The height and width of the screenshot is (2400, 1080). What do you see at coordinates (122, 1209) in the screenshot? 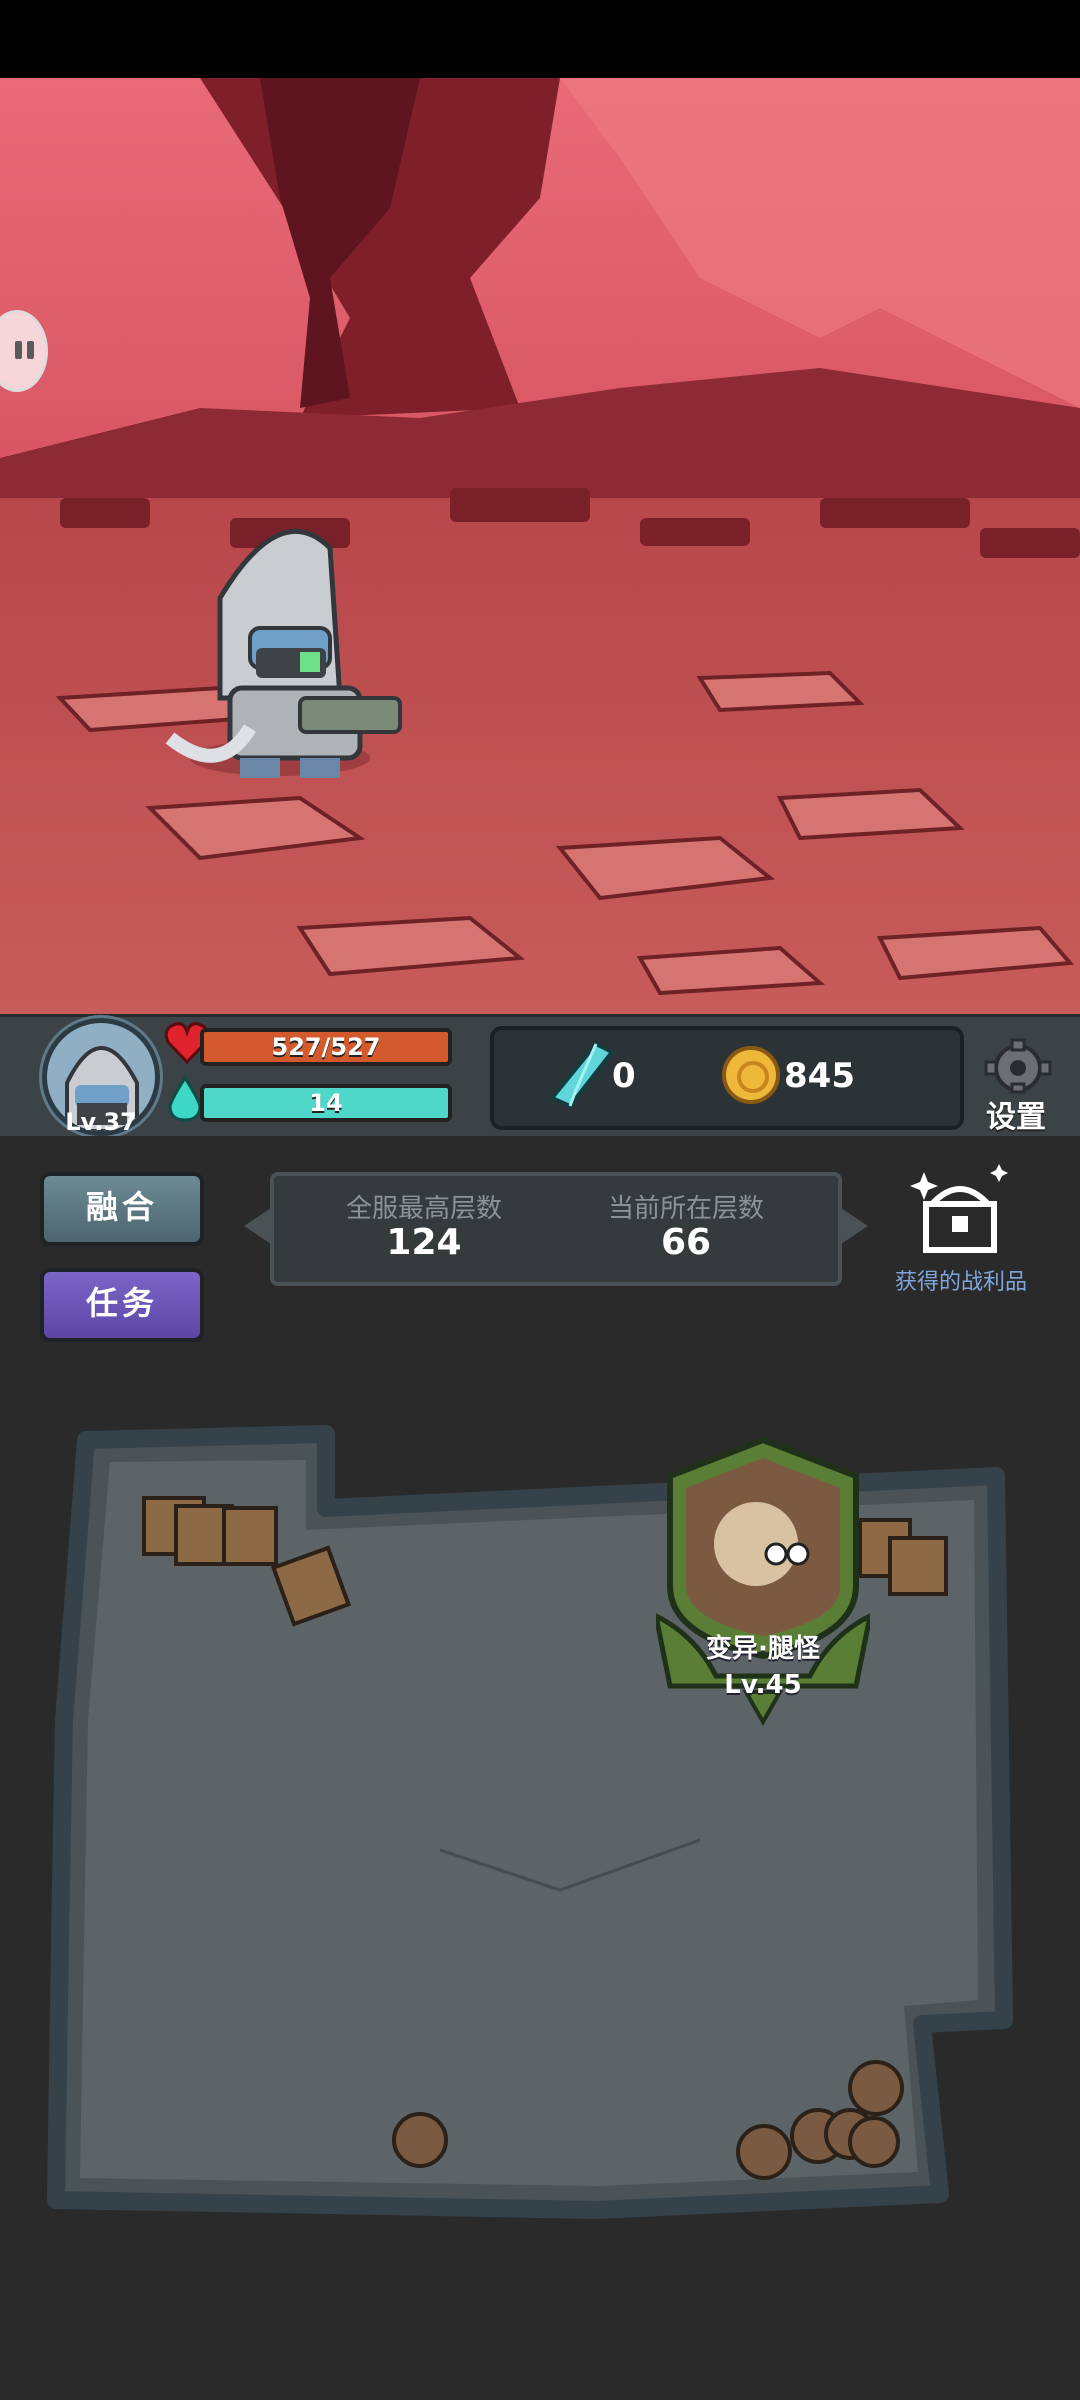
I see `fuse-button: 融合` at bounding box center [122, 1209].